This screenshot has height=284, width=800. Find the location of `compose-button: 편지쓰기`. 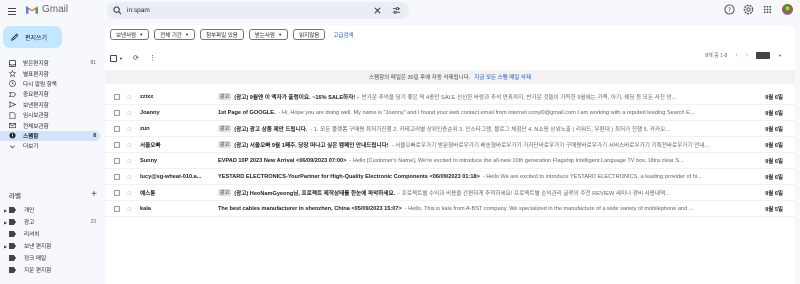

compose-button: 편지쓰기 is located at coordinates (32, 37).